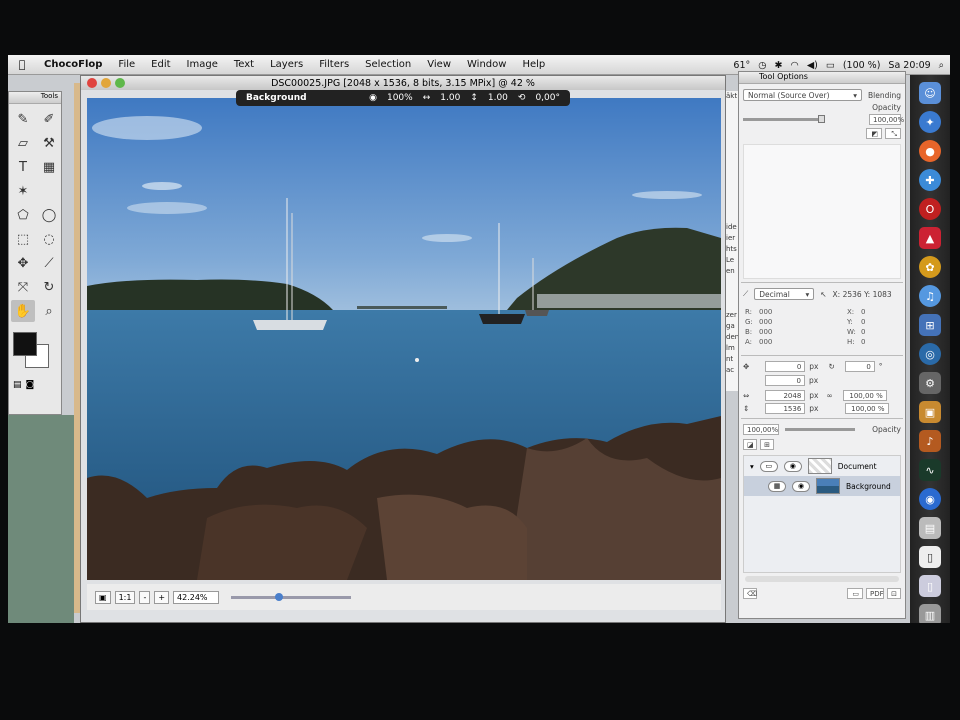  I want to click on transform-tool-icon: ⤧, so click(23, 287).